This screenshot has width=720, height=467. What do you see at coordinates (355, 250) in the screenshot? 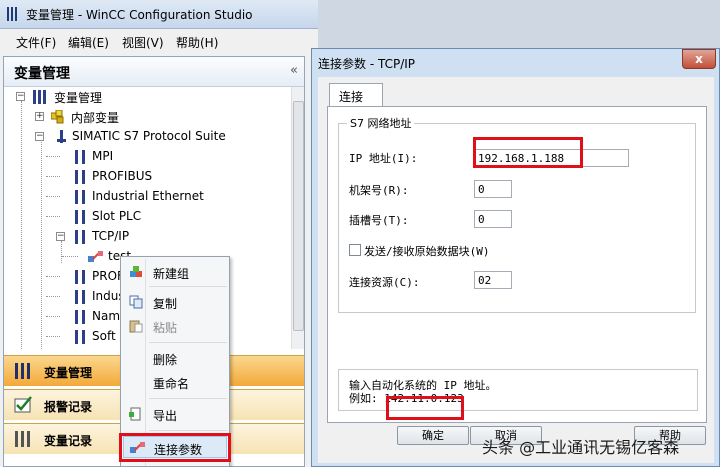
I see `raw-data-block-checkbox` at bounding box center [355, 250].